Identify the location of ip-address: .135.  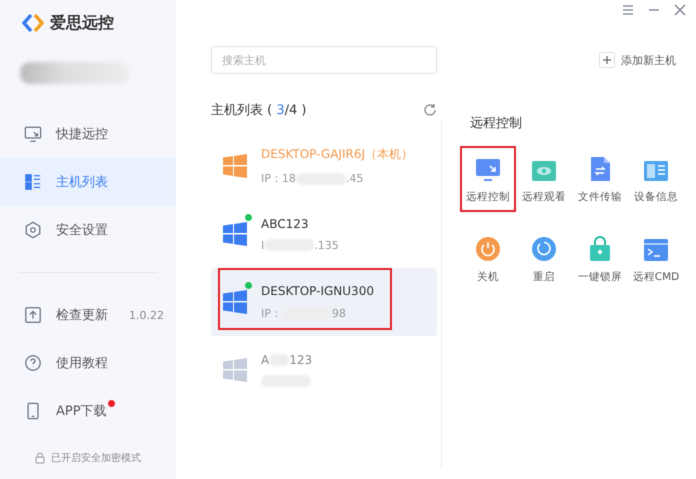
(326, 245).